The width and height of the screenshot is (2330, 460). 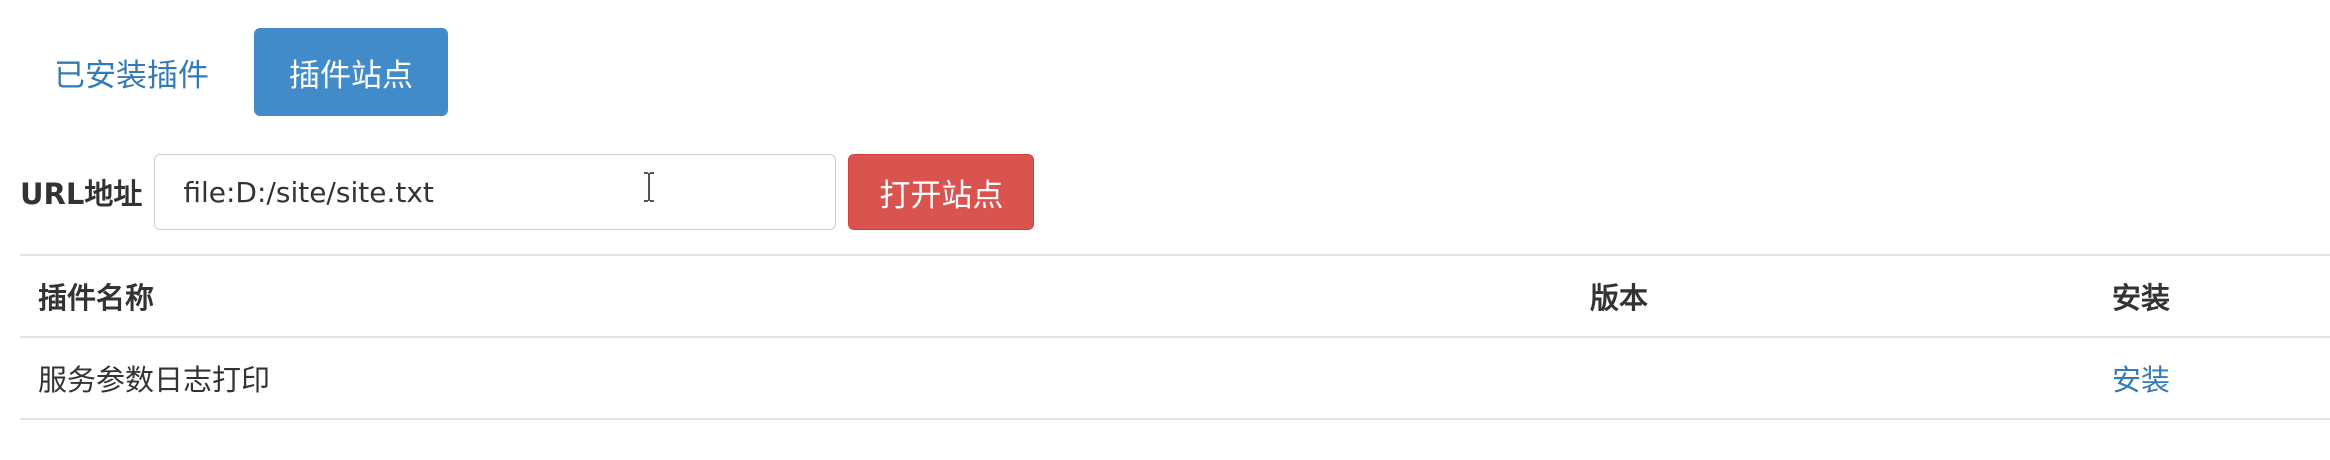 What do you see at coordinates (2212, 378) in the screenshot?
I see `install-cell: 安装` at bounding box center [2212, 378].